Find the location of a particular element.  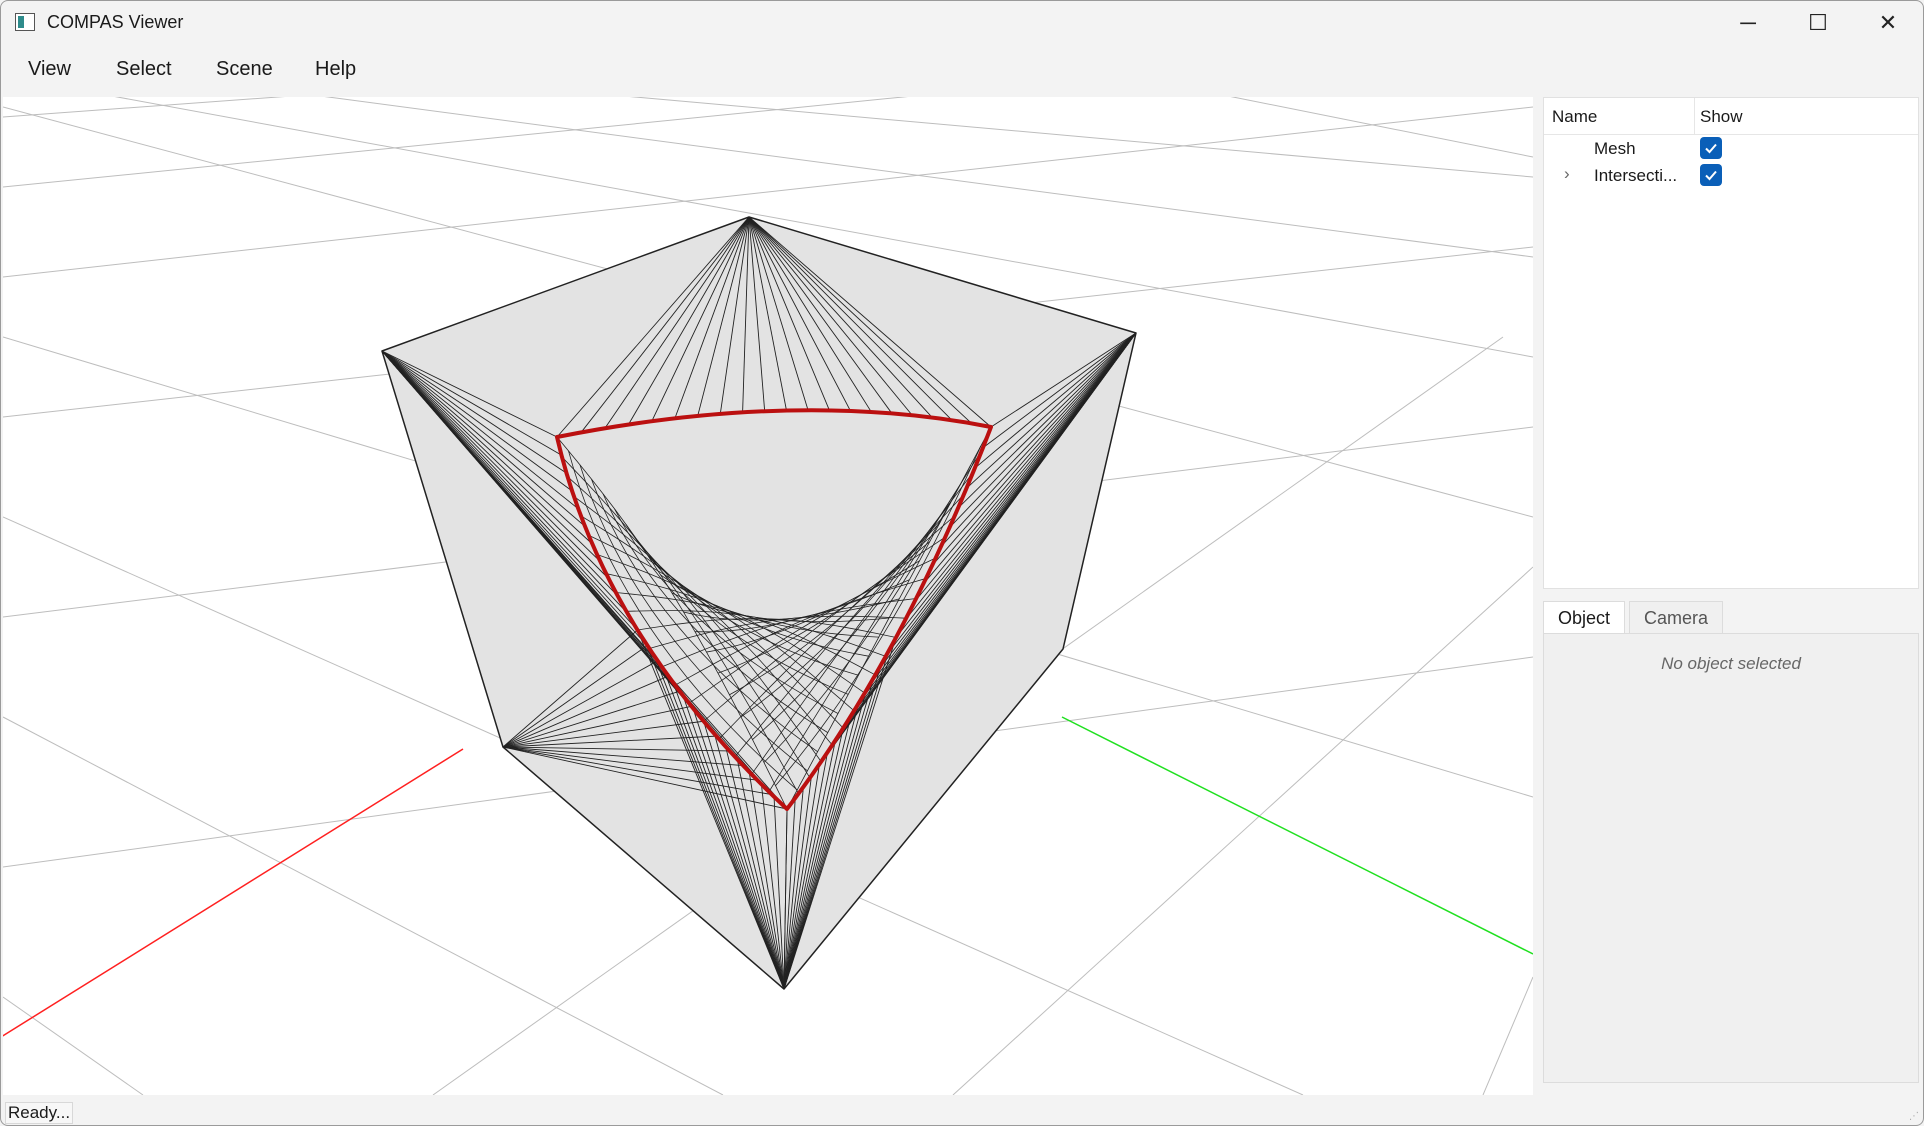

show-column-header: Show is located at coordinates (1721, 117).